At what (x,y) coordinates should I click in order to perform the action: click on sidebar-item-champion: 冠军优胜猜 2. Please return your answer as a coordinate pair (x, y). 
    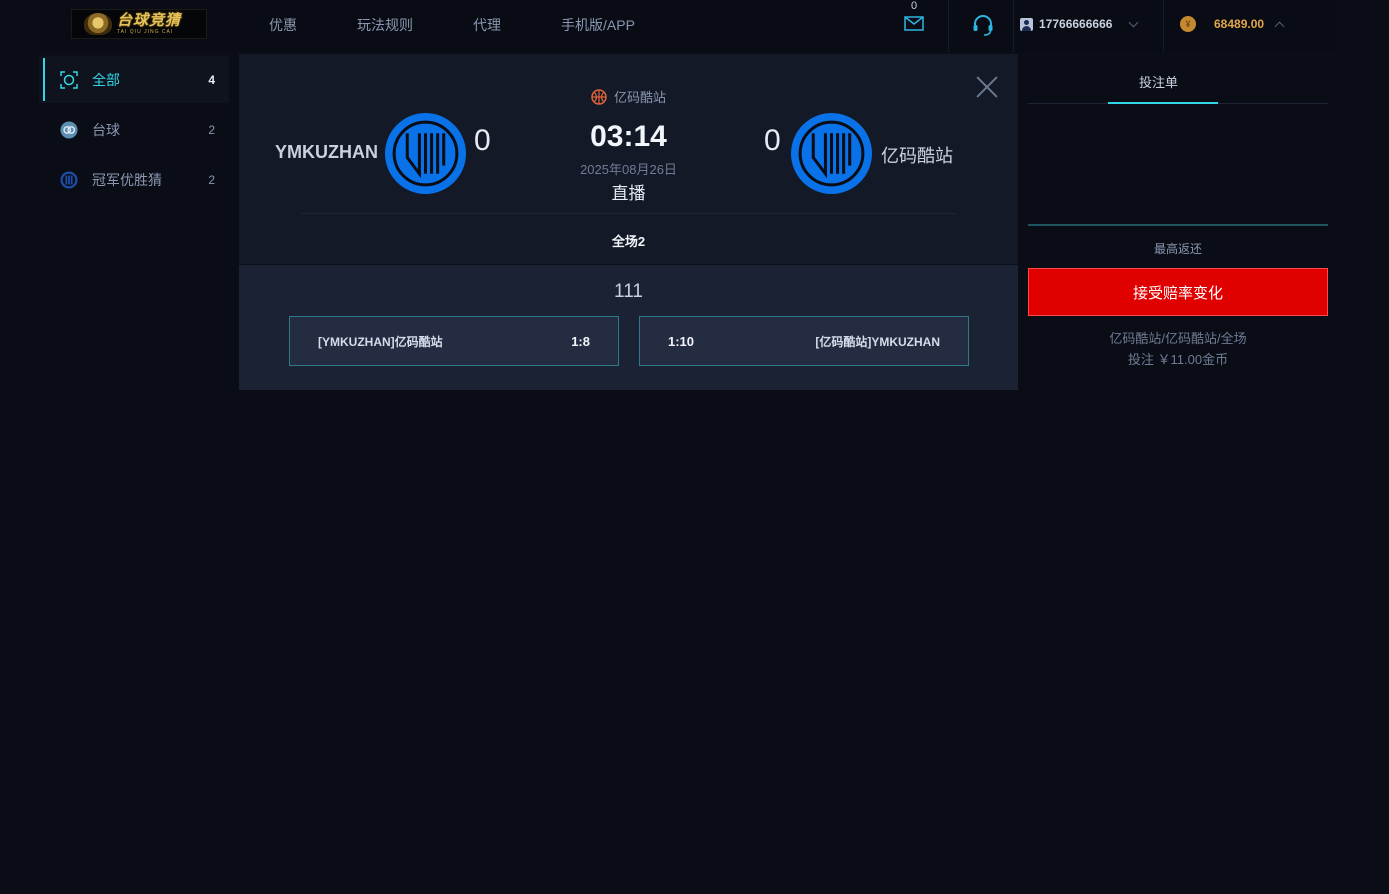
    Looking at the image, I should click on (134, 179).